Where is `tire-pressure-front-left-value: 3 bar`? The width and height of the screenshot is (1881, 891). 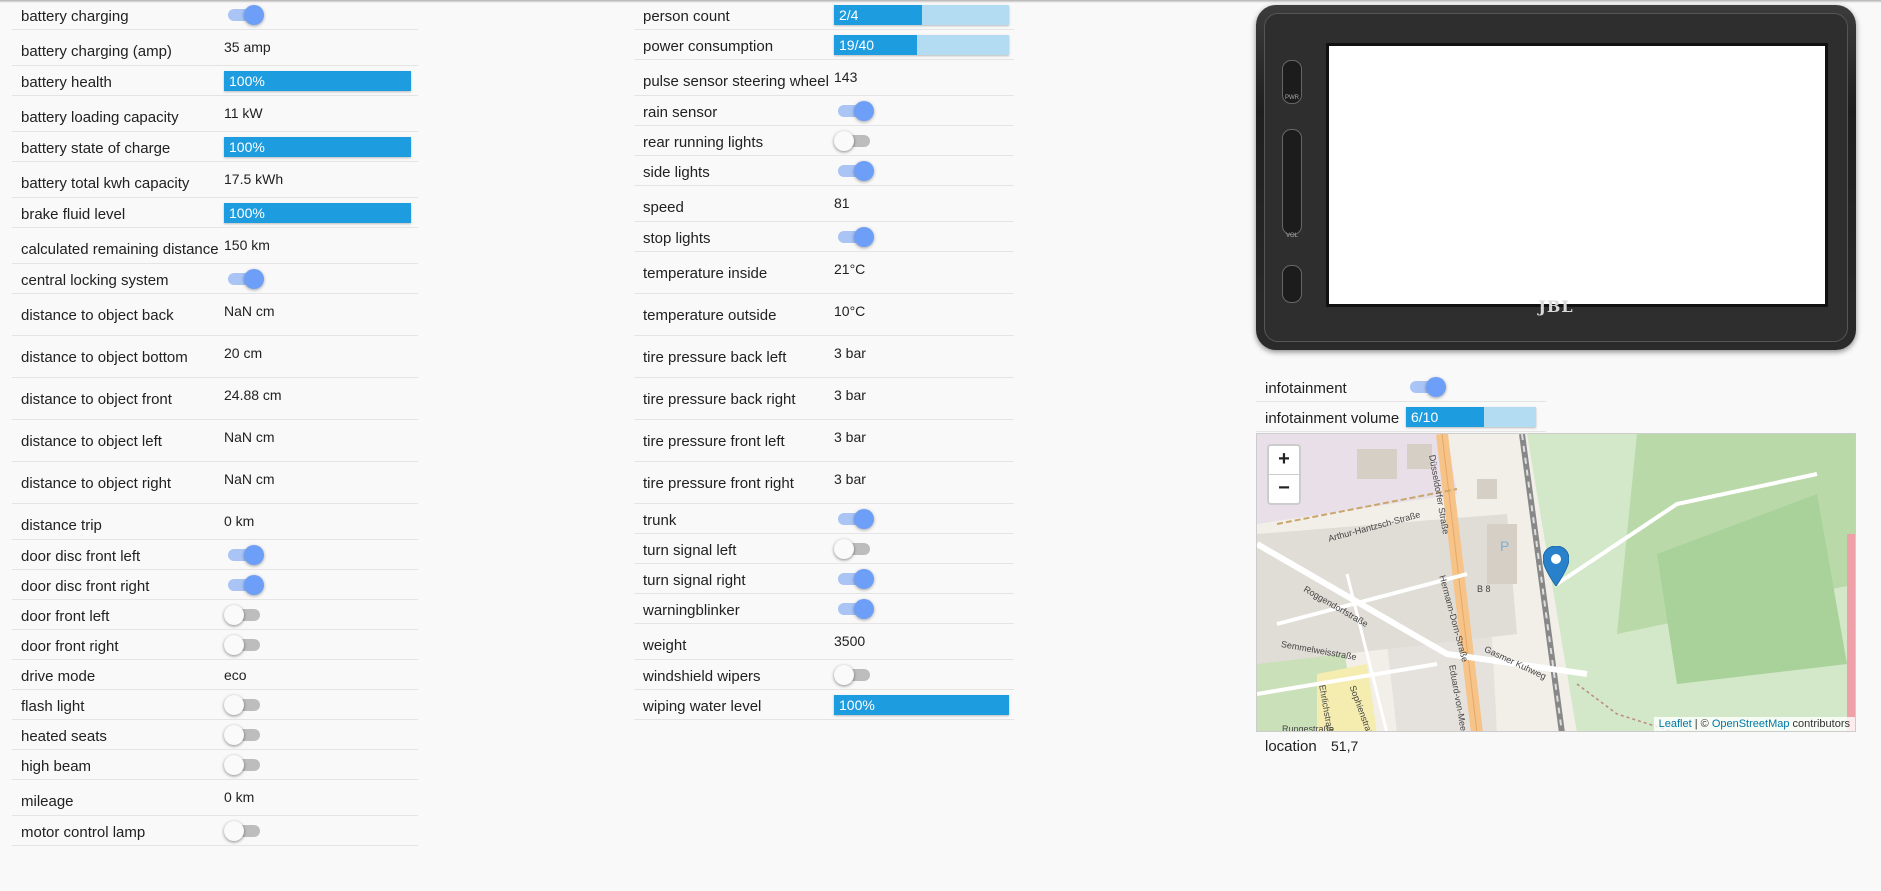
tire-pressure-front-left-value: 3 bar is located at coordinates (850, 437).